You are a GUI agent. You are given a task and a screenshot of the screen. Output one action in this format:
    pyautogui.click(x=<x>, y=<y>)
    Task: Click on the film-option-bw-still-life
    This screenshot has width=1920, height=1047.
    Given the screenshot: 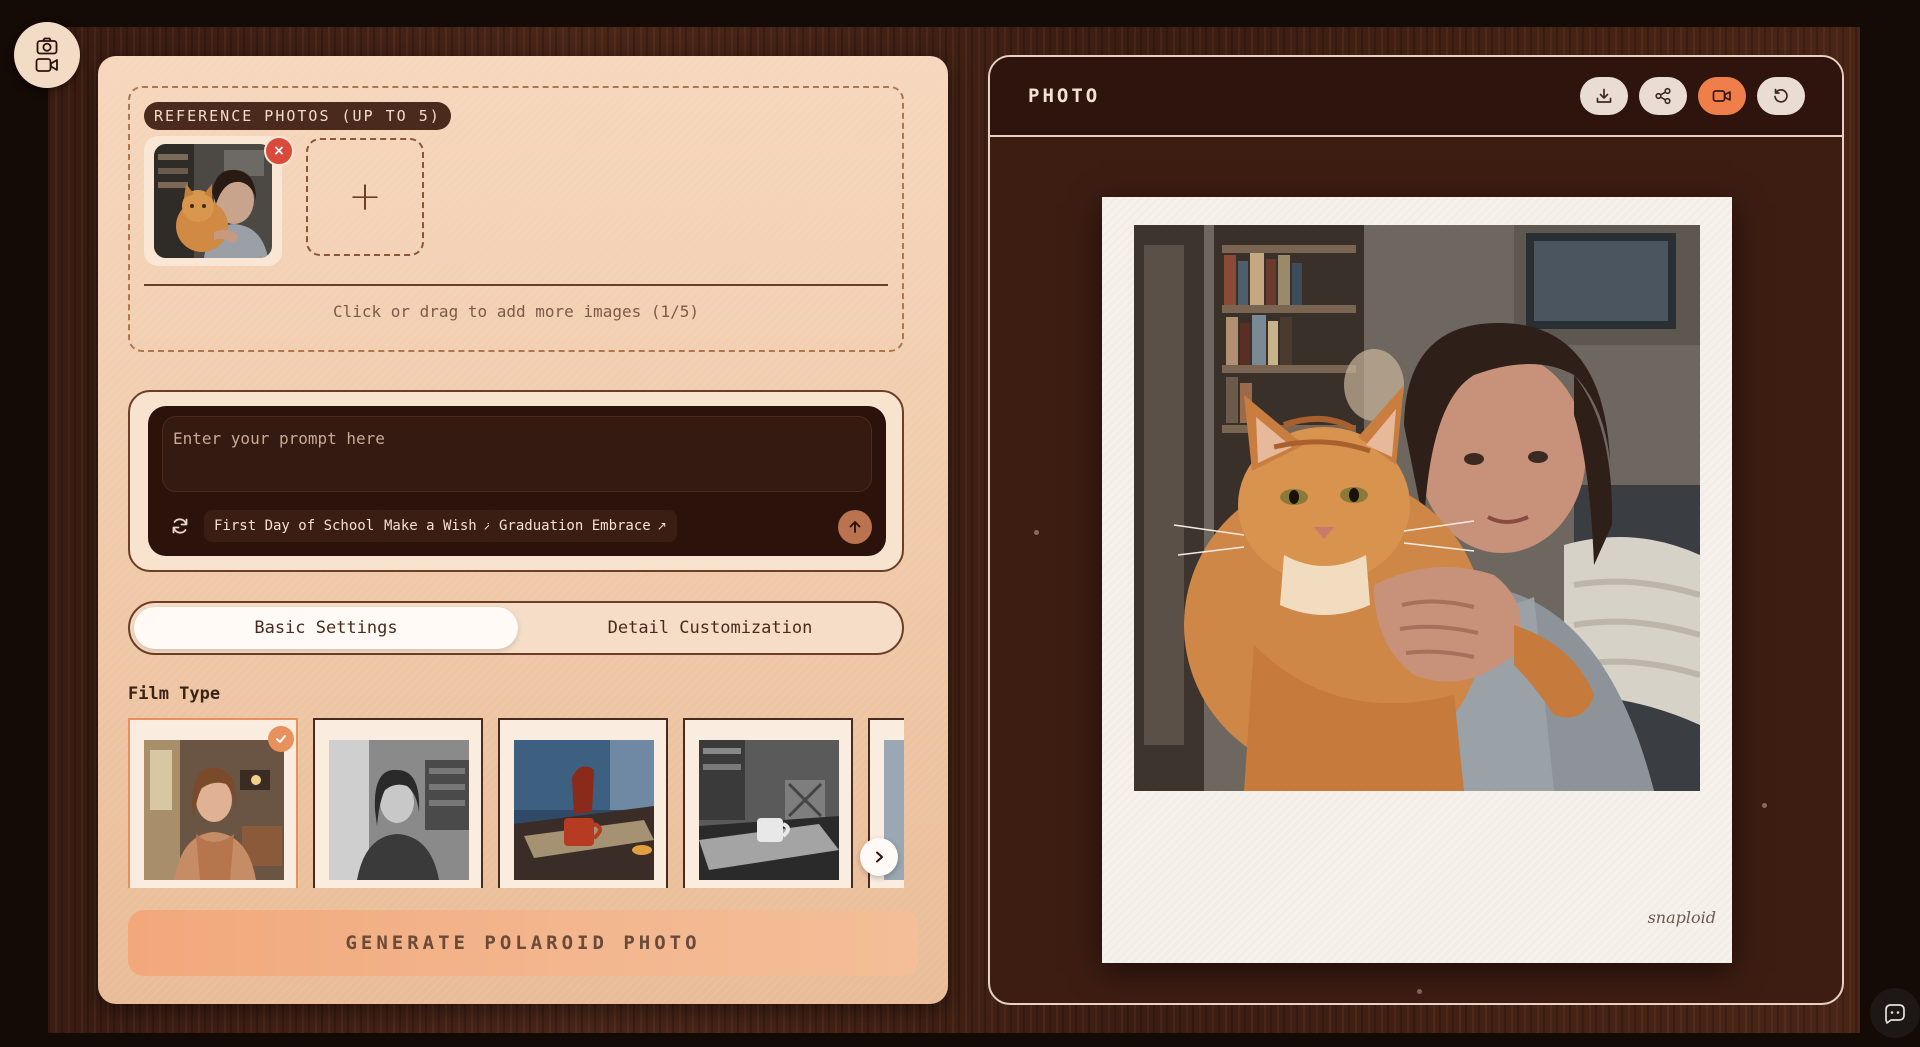 What is the action you would take?
    pyautogui.click(x=768, y=803)
    